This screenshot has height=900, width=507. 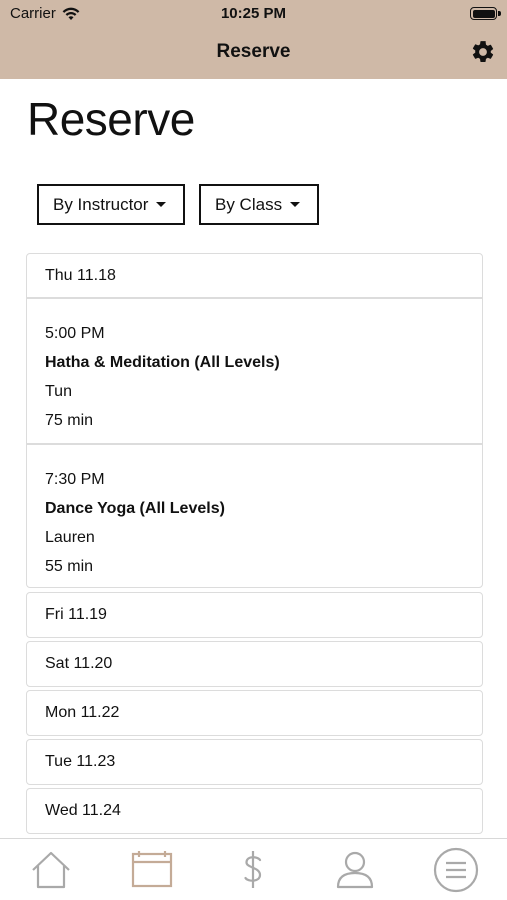 I want to click on dollar-icon, so click(x=253, y=869).